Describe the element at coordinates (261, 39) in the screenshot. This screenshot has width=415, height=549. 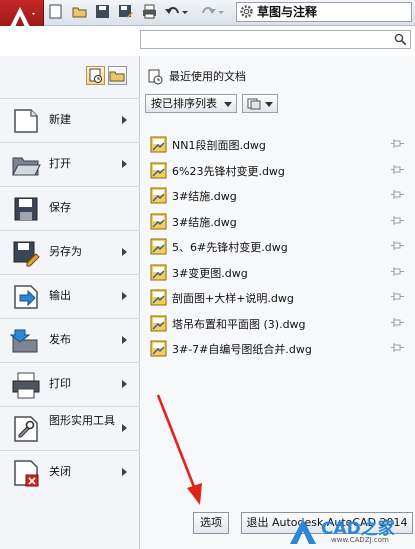
I see `search-input` at that location.